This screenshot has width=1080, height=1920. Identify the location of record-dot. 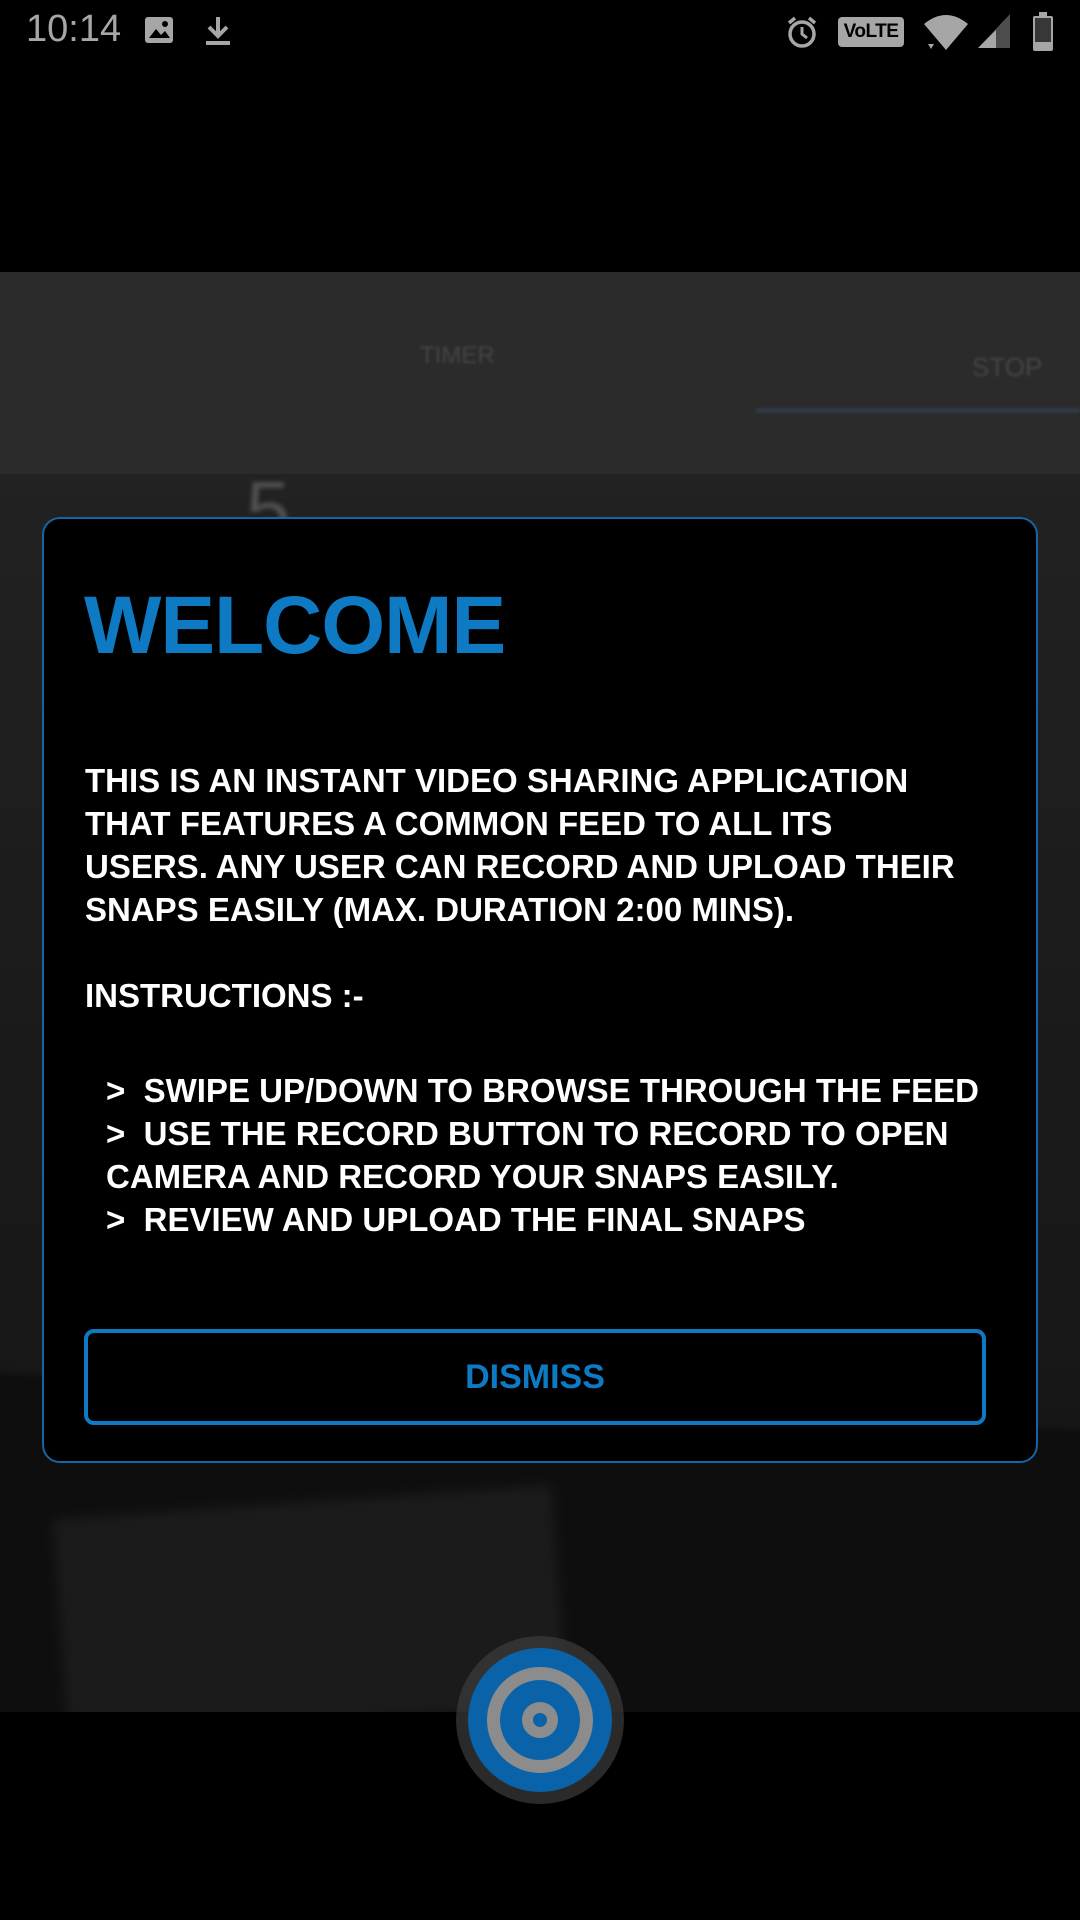
(540, 1720).